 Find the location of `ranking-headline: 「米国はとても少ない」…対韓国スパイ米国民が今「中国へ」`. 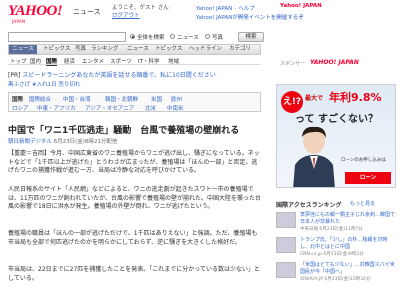

ranking-headline: 「米国はとても少ない」…対韓国スパイ米国民が今「中国へ」 is located at coordinates (348, 269).